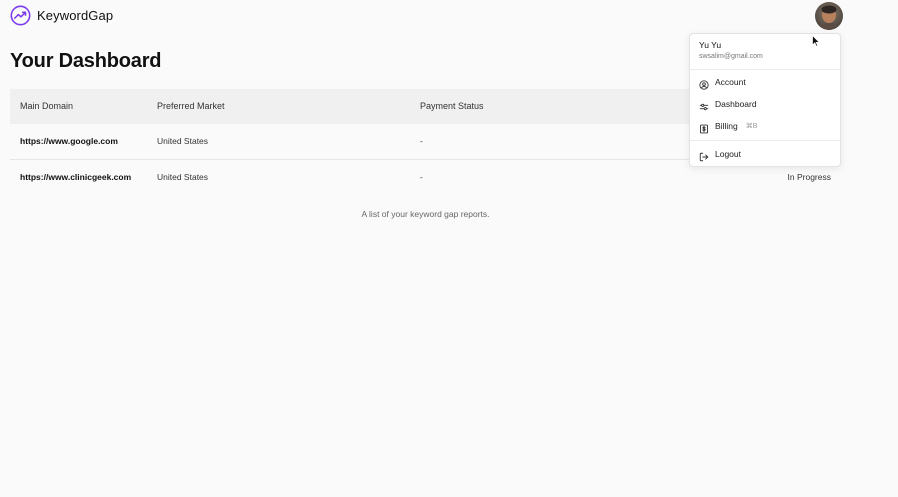 The width and height of the screenshot is (898, 497). Describe the element at coordinates (751, 126) in the screenshot. I see `menu-item-shortcut: ⌘B` at that location.